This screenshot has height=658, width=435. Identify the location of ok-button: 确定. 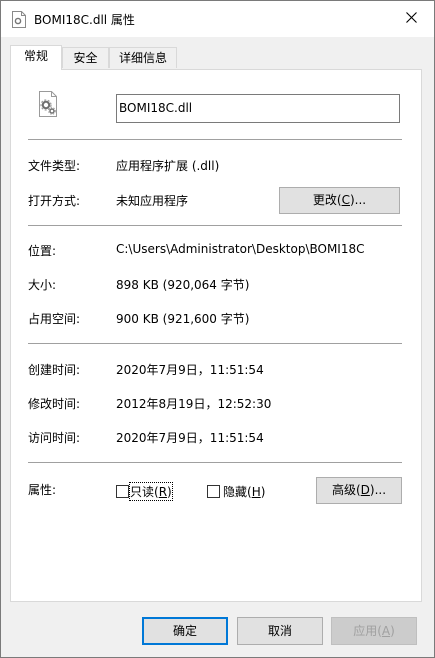
(185, 631).